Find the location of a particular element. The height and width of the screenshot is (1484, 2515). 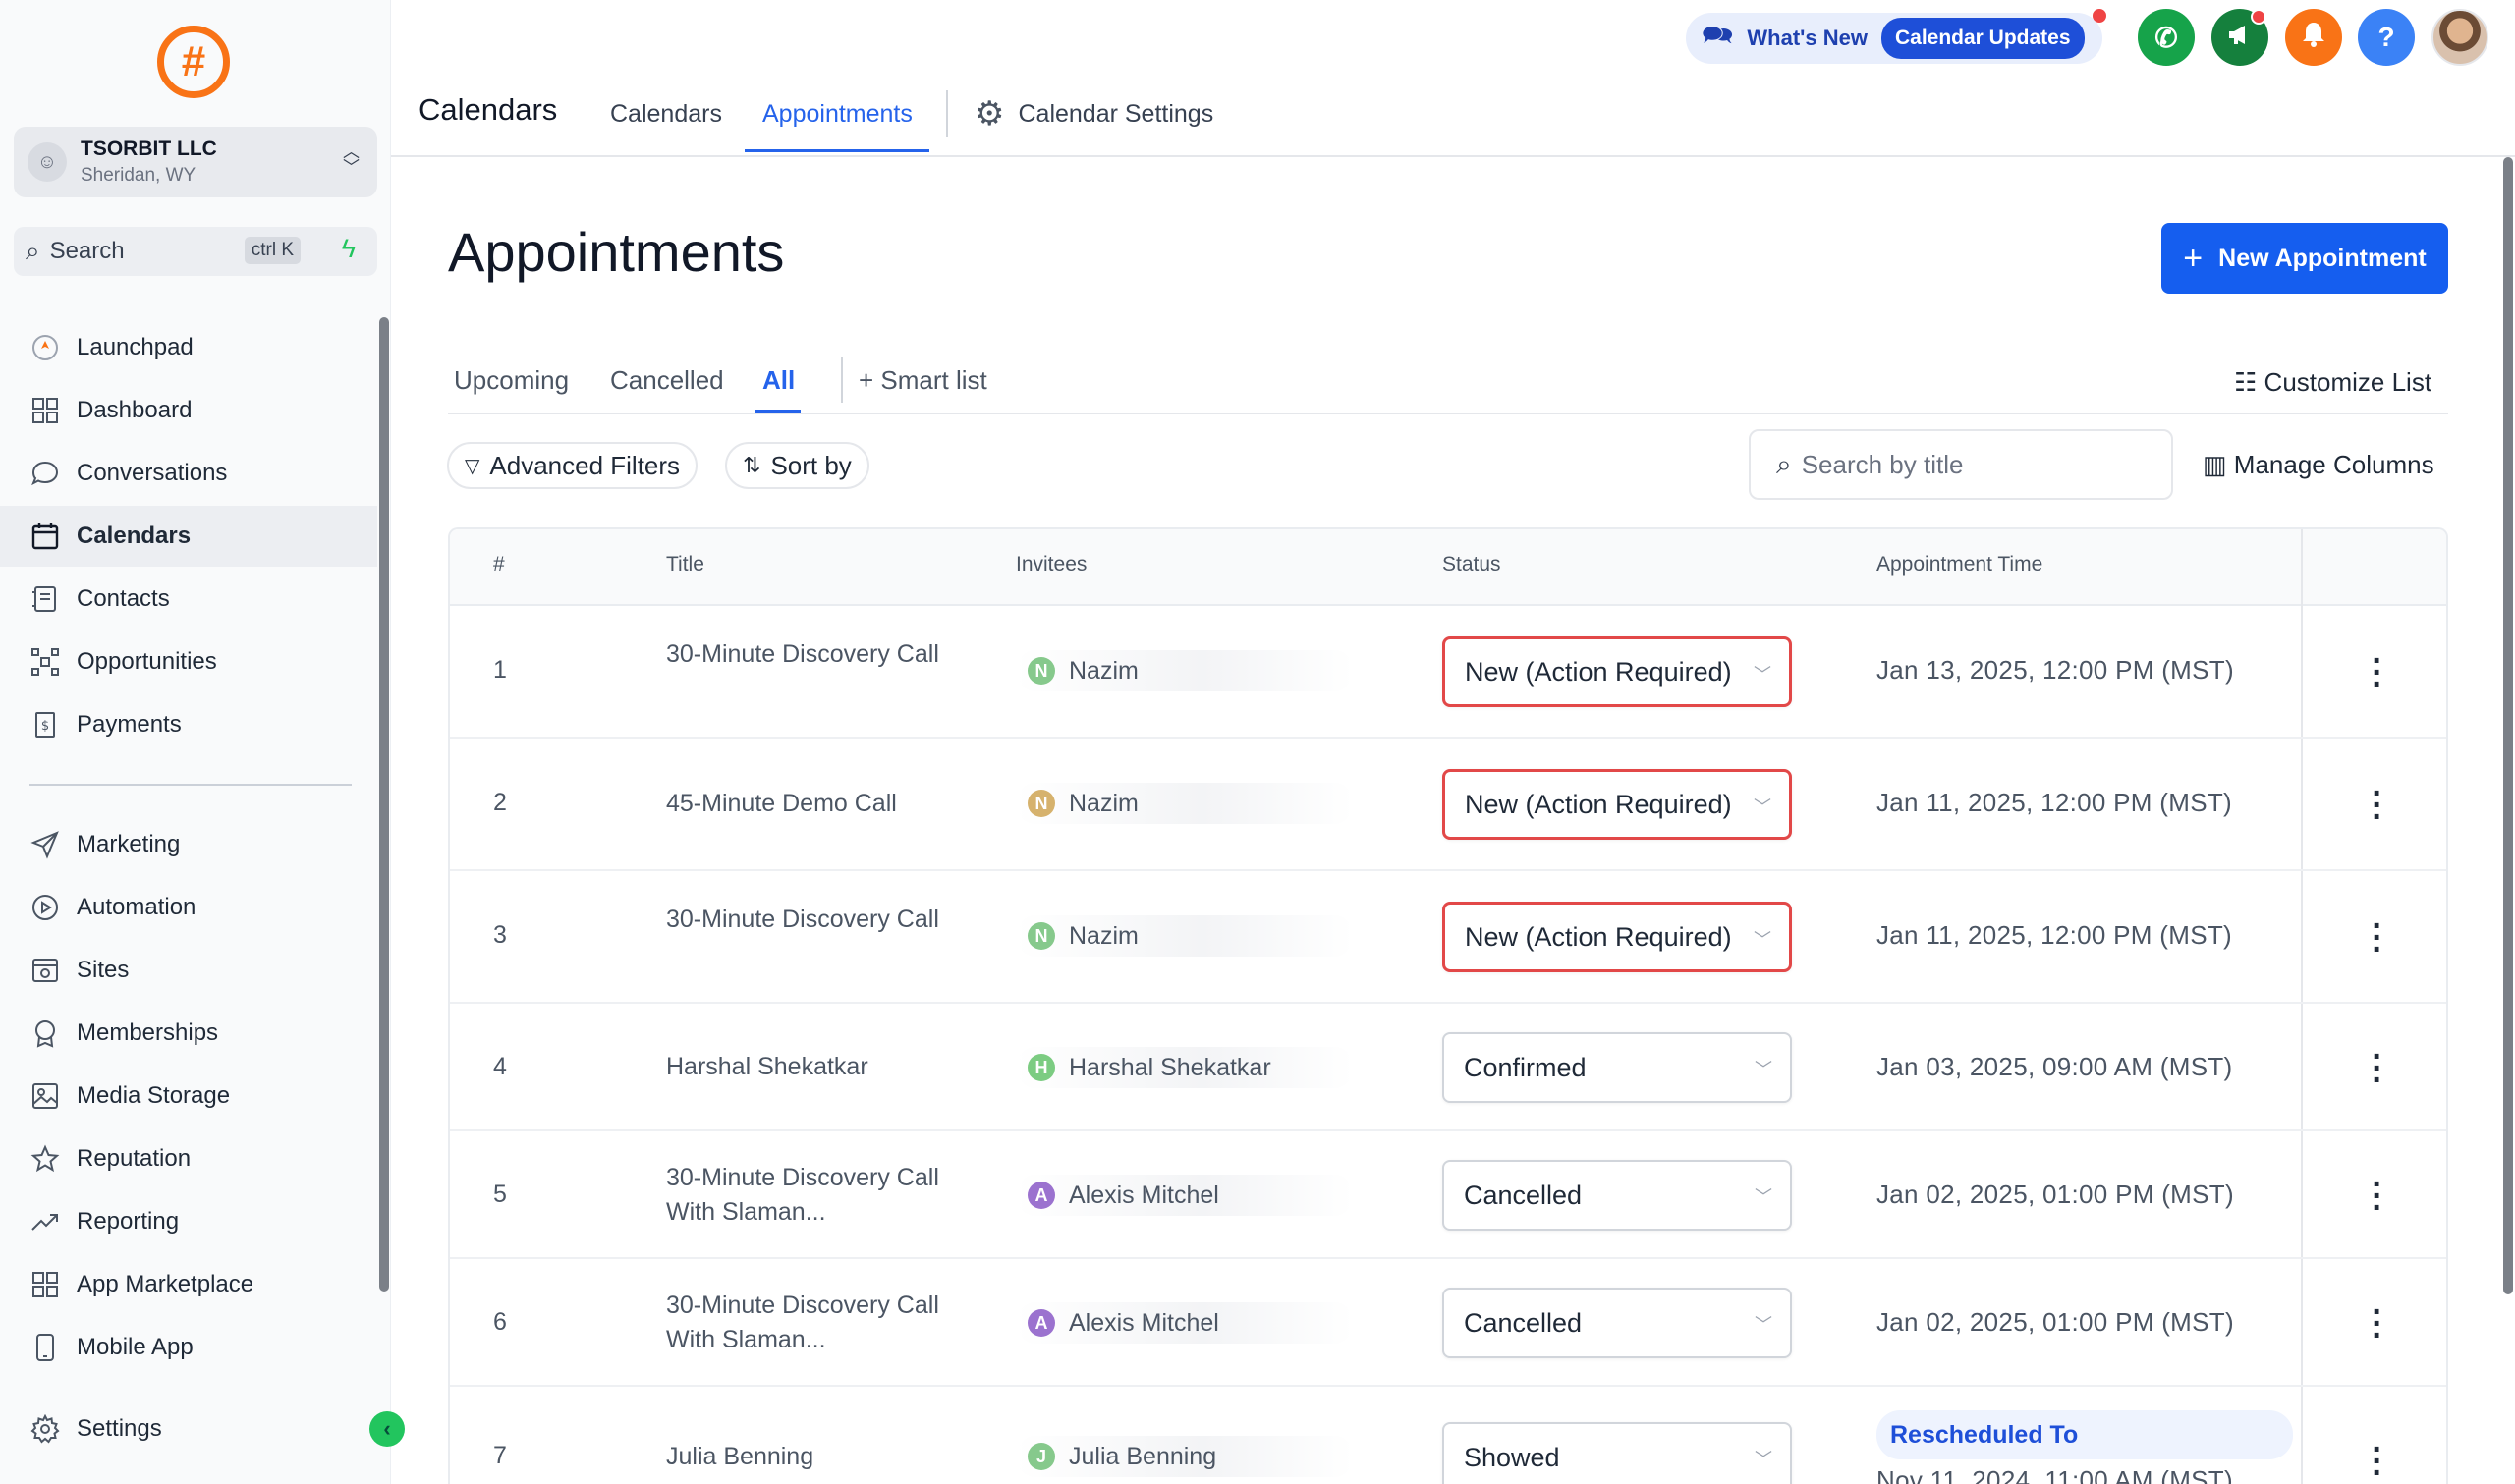

calendar-settings-link: ⚙ Calendar Settings is located at coordinates (1094, 114).